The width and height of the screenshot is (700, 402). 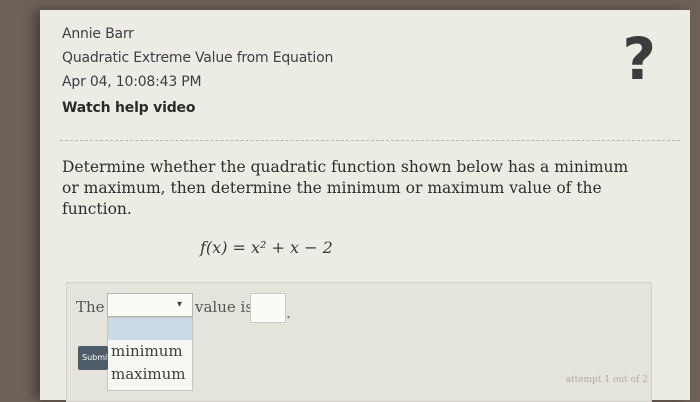 I want to click on divider, so click(x=370, y=140).